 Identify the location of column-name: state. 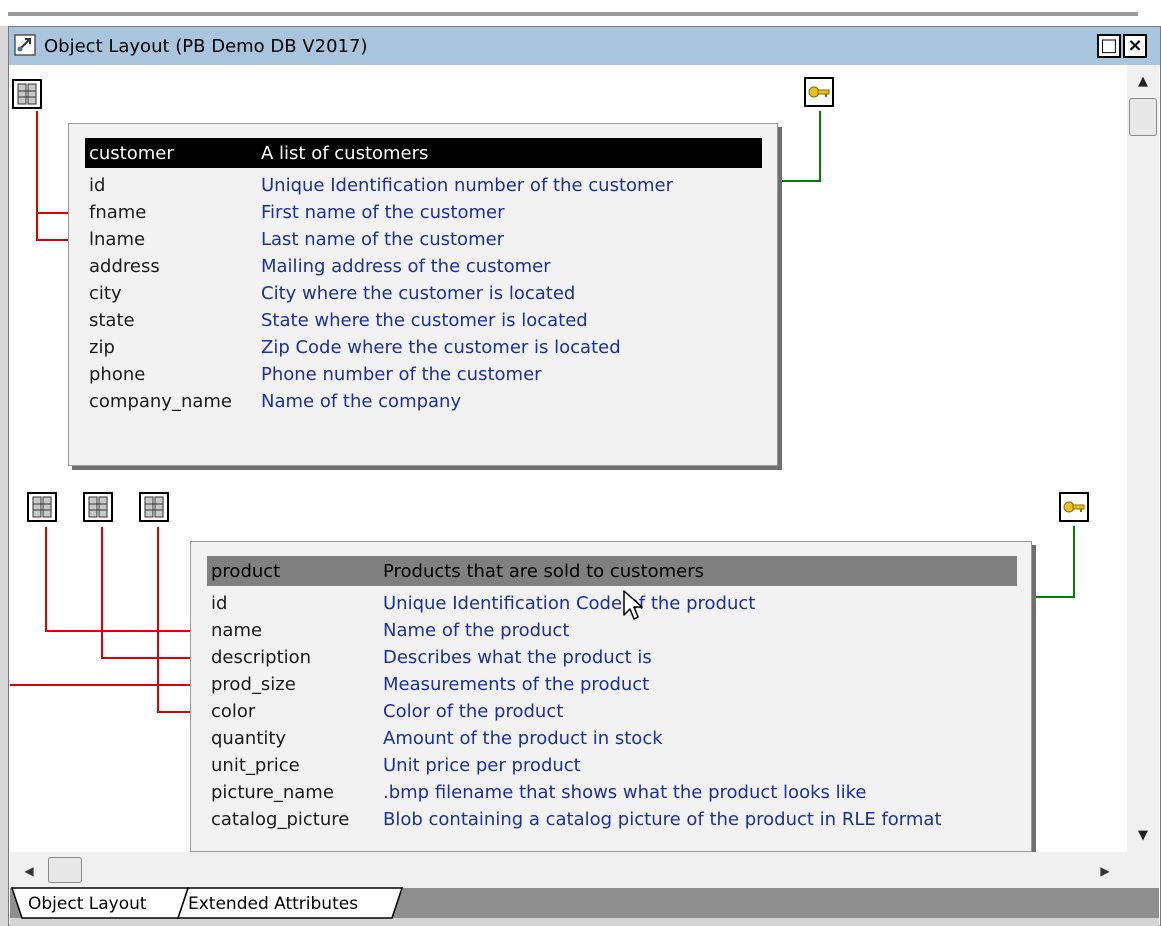
(112, 320).